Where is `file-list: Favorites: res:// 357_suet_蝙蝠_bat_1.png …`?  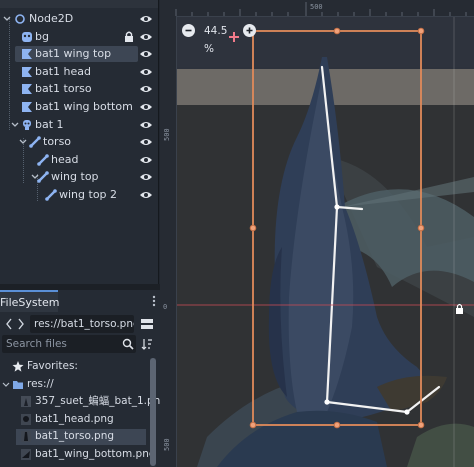
file-list: Favorites: res:// 357_suet_蝙蝠_bat_1.png … is located at coordinates (83, 411).